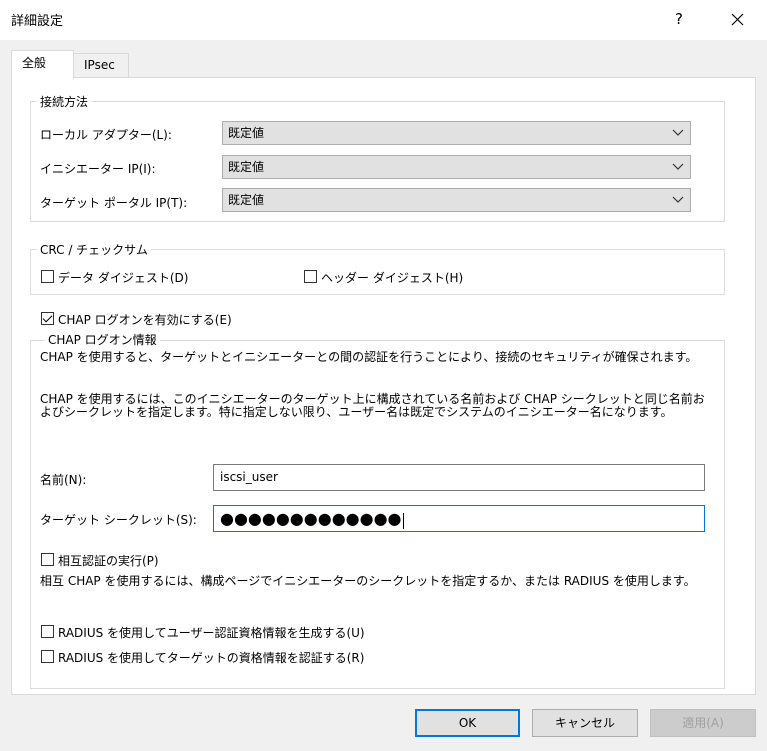 This screenshot has width=767, height=751. I want to click on data-digest-checkbox, so click(47, 276).